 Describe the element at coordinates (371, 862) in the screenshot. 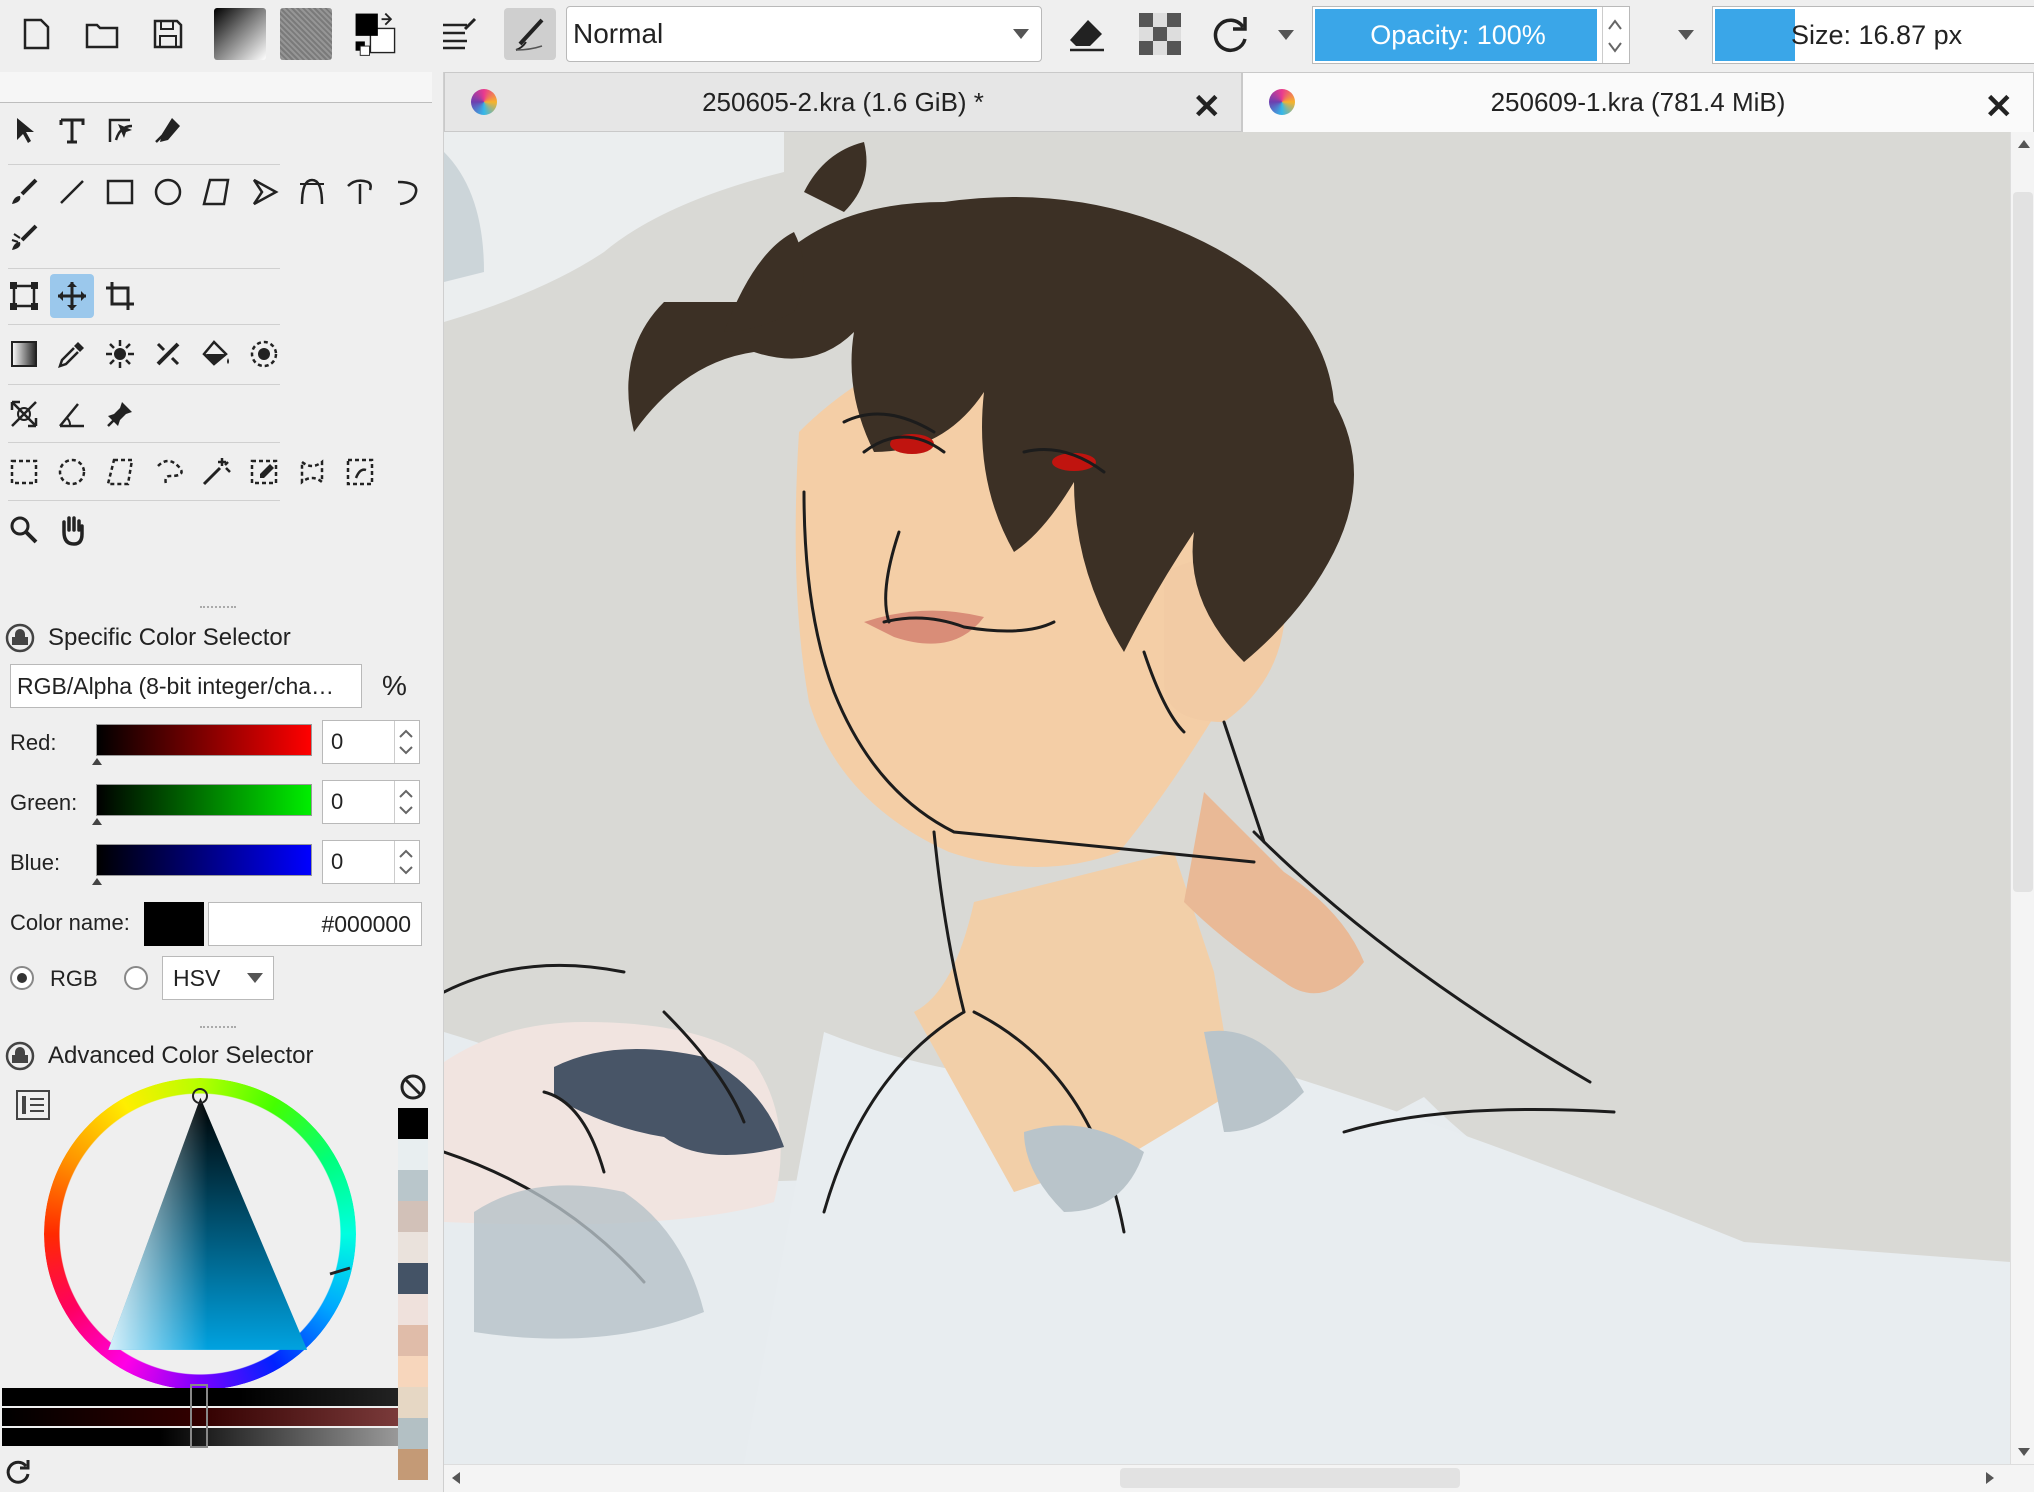

I see `blue-input: 0` at that location.